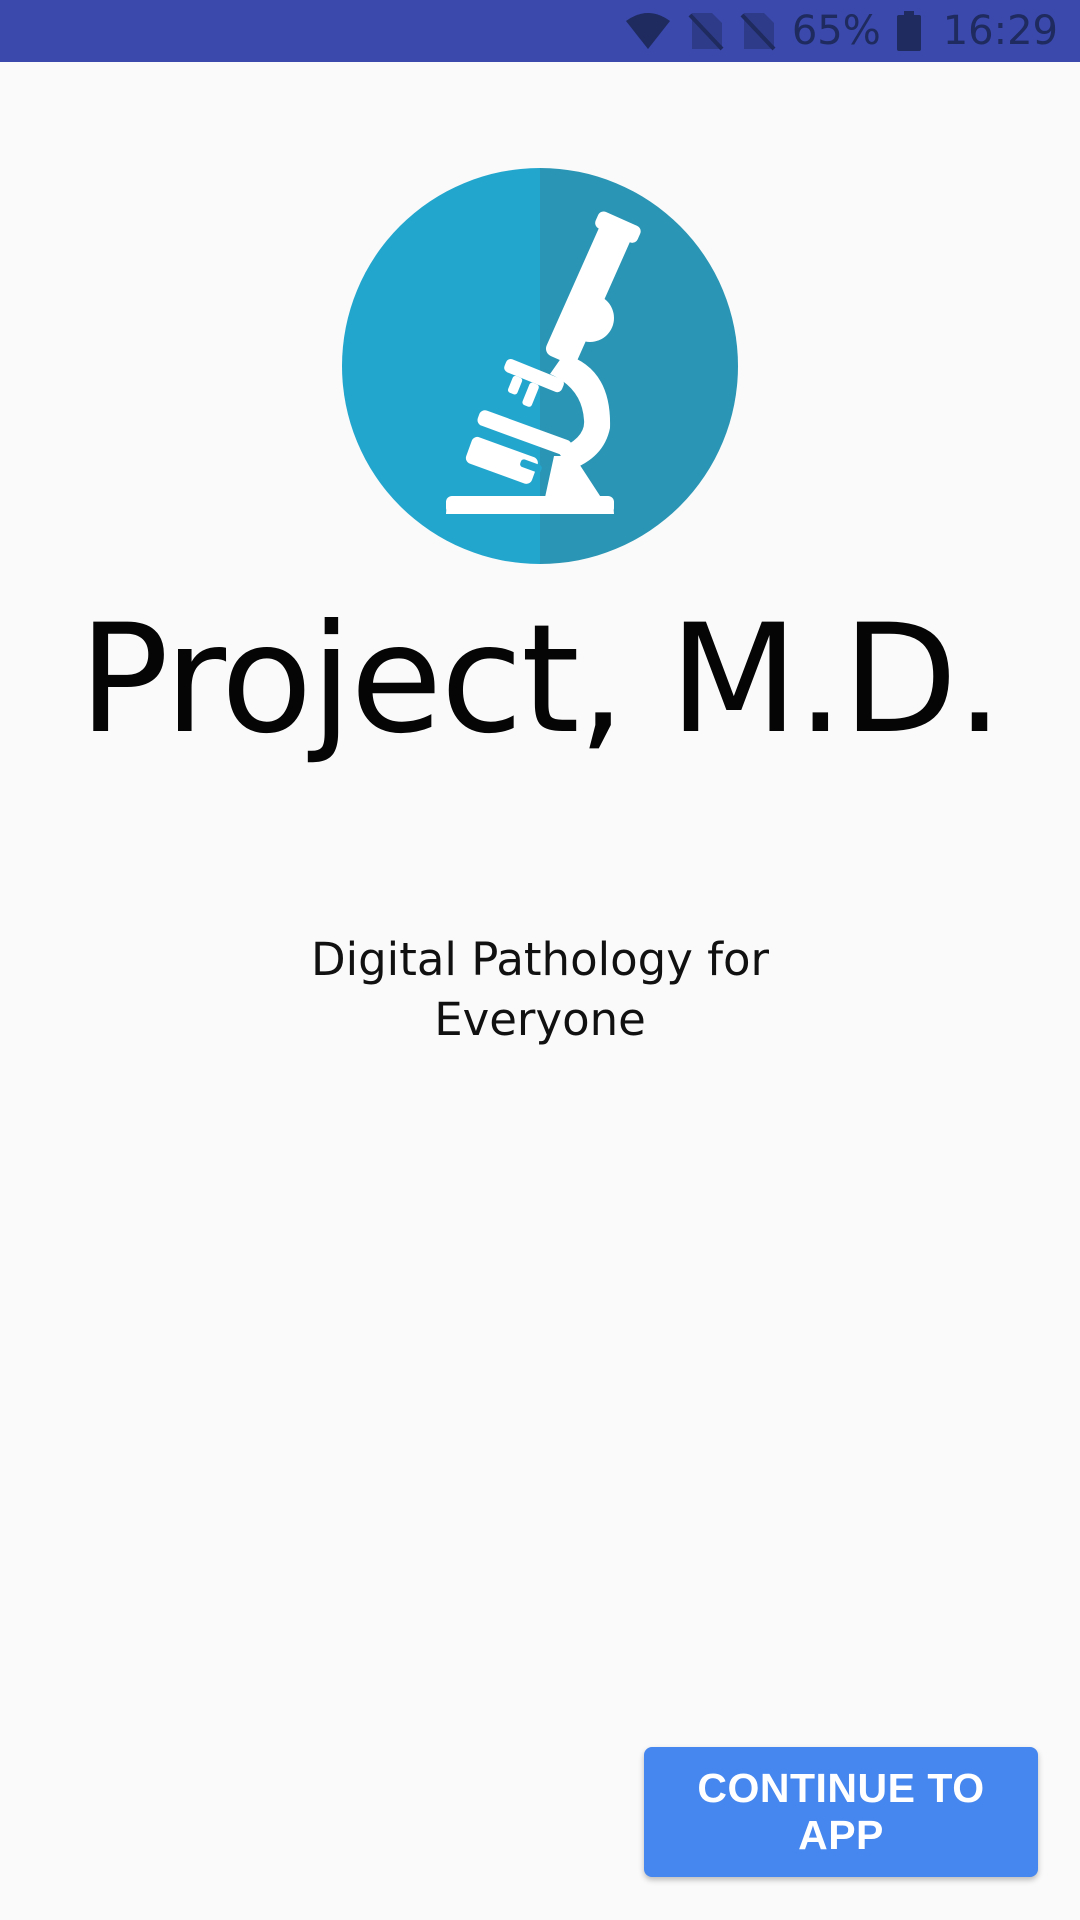  Describe the element at coordinates (841, 1812) in the screenshot. I see `continue-to-app-button: CONTINUE TO APP` at that location.